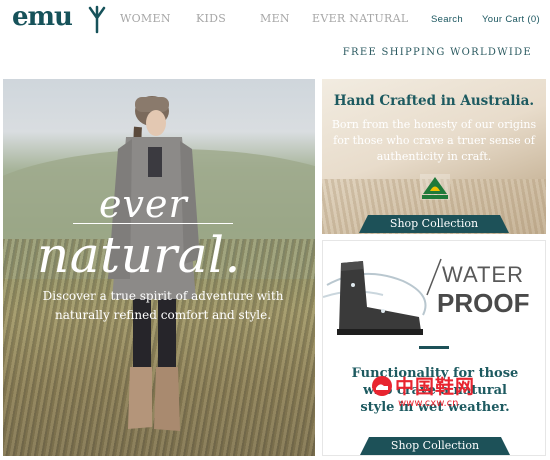 The width and height of the screenshot is (550, 460). I want to click on nav-ever-natural: EVER NATURAL, so click(360, 18).